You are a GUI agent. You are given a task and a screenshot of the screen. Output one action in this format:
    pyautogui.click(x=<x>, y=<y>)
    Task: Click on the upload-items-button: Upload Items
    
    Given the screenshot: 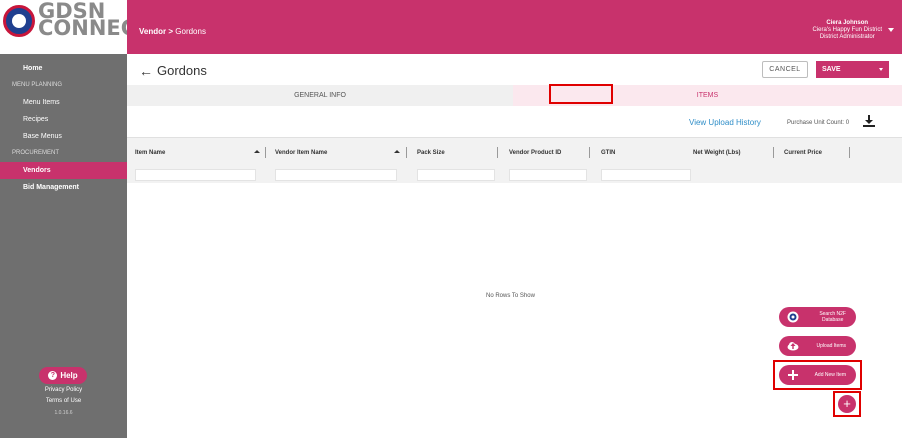 What is the action you would take?
    pyautogui.click(x=817, y=346)
    